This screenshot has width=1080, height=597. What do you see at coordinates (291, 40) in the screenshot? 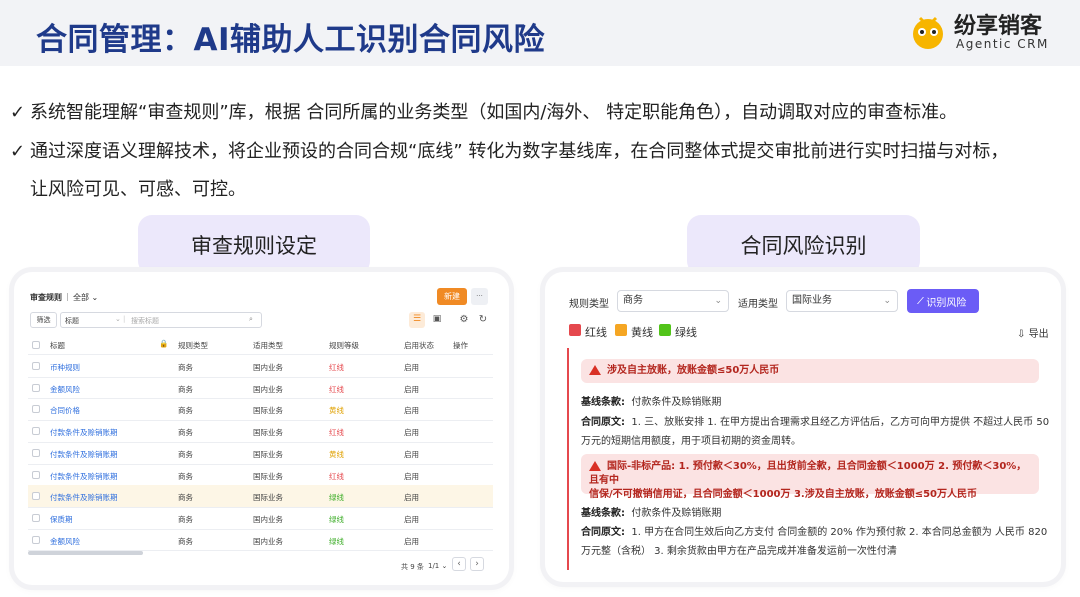
I see `page-title: 合同管理：AI辅助人工识别合同风险` at bounding box center [291, 40].